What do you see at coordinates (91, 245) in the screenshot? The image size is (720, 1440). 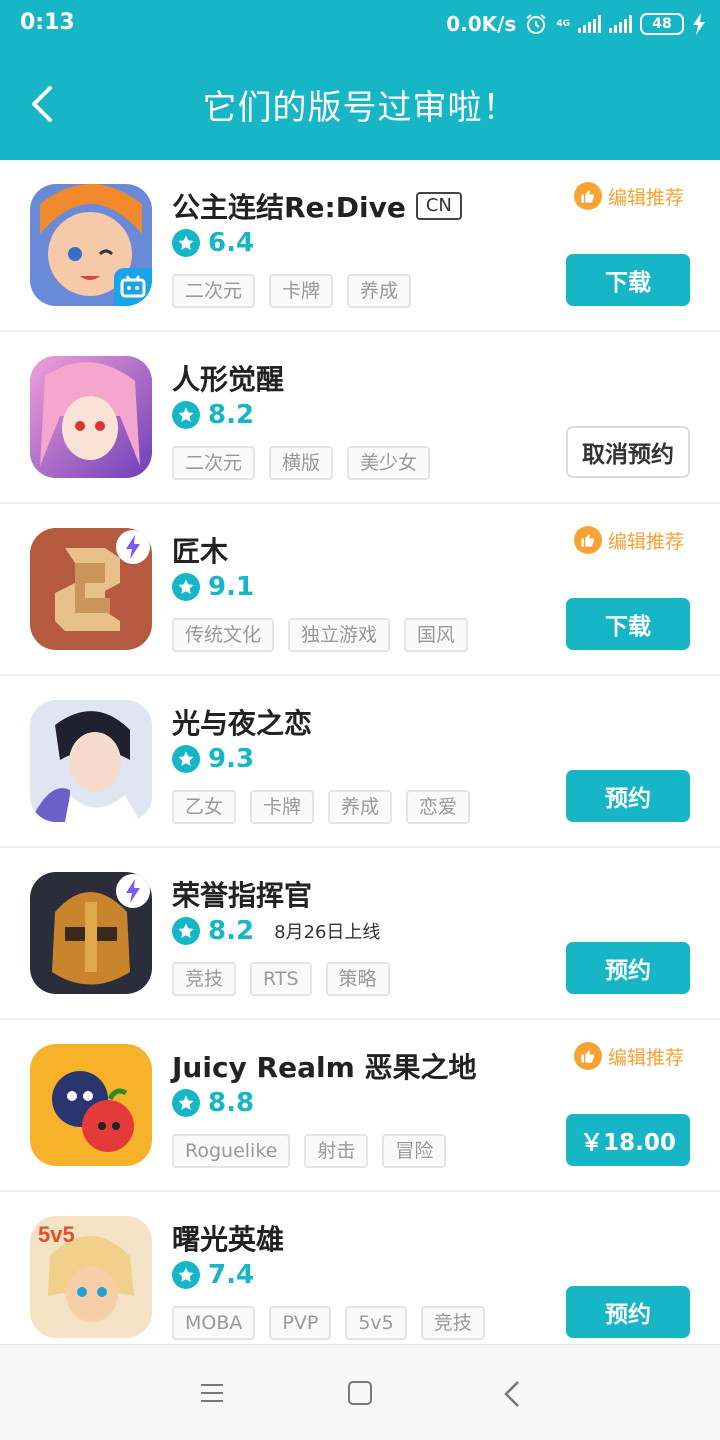 I see `princess-connect-icon` at bounding box center [91, 245].